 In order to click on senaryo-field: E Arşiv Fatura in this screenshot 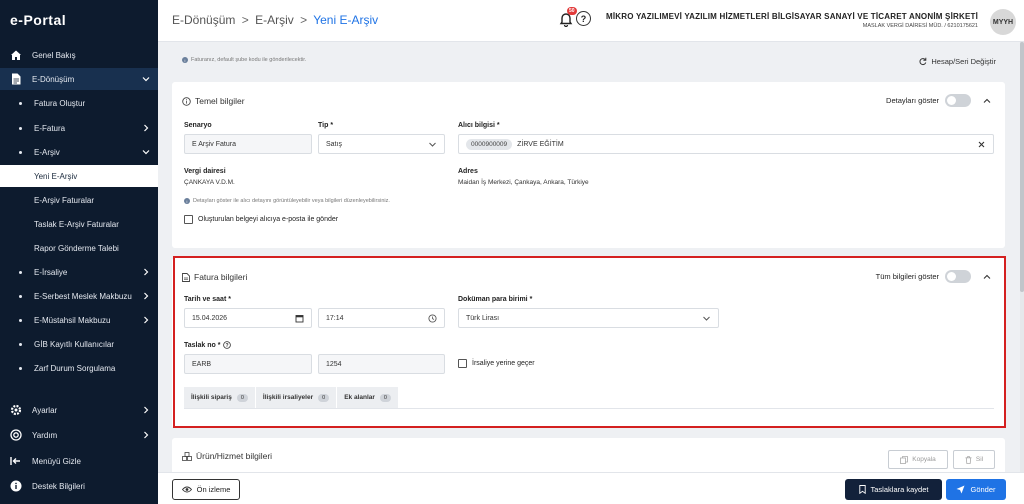, I will do `click(248, 144)`.